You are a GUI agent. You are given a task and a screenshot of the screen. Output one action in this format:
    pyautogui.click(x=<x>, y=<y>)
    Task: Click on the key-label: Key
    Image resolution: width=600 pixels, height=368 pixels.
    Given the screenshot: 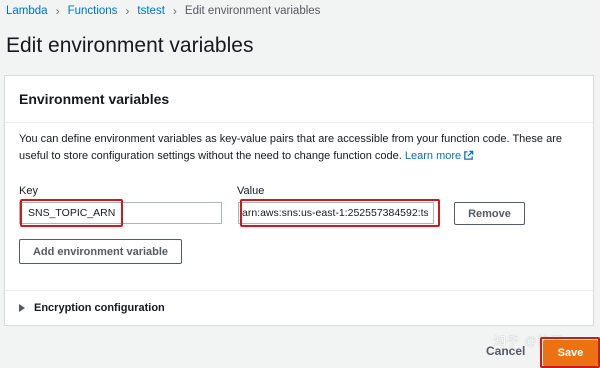 What is the action you would take?
    pyautogui.click(x=28, y=191)
    